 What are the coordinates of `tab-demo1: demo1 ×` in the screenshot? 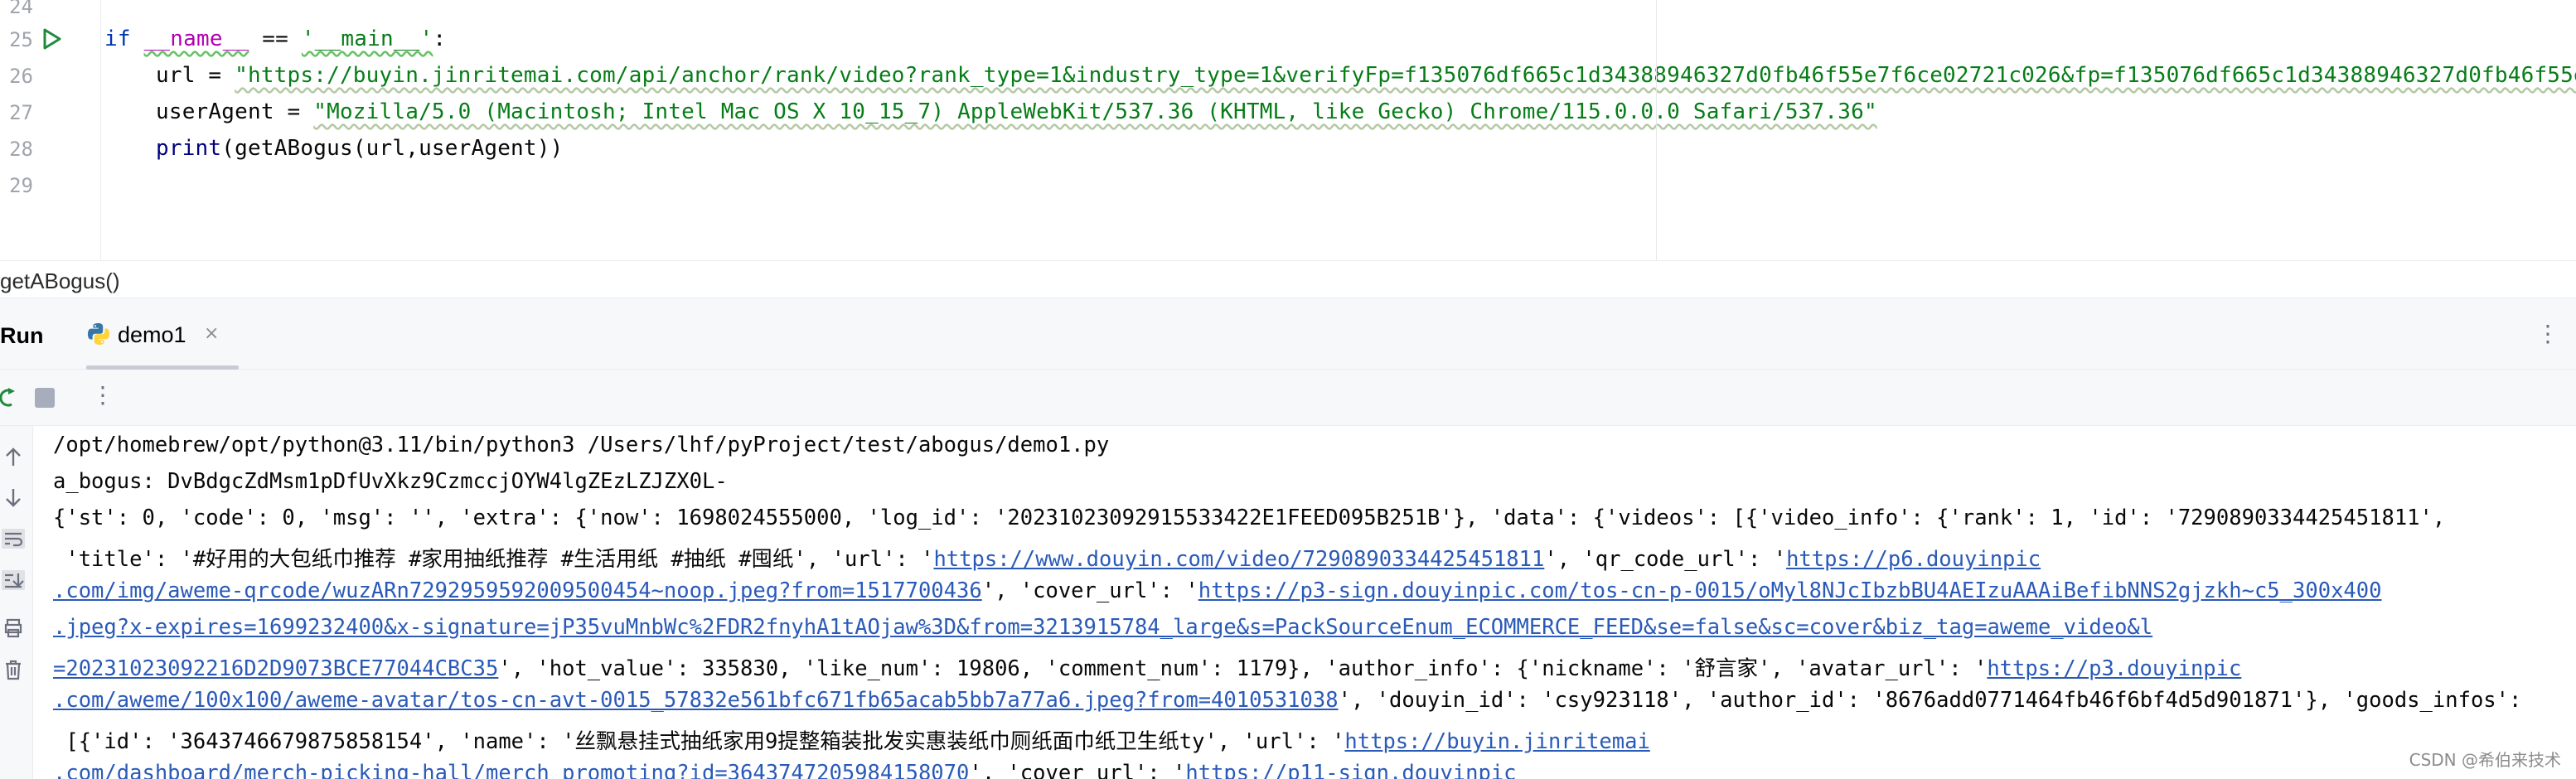 It's located at (161, 334).